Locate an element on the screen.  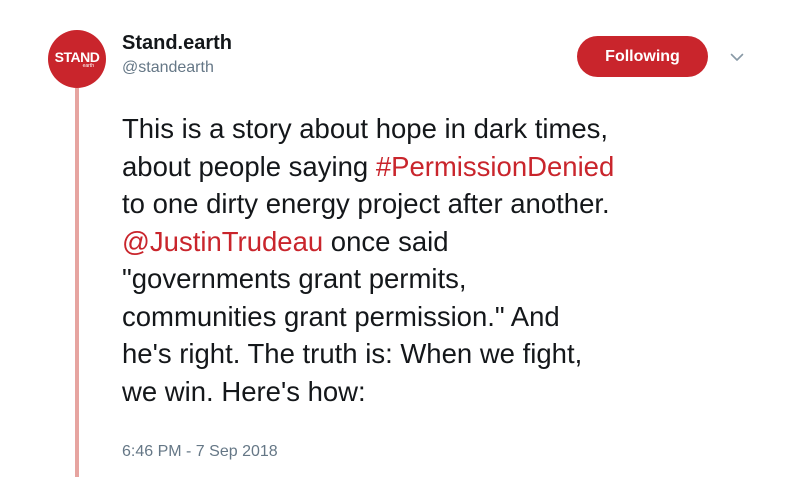
tweet-line: we win. Here's how: is located at coordinates (442, 392).